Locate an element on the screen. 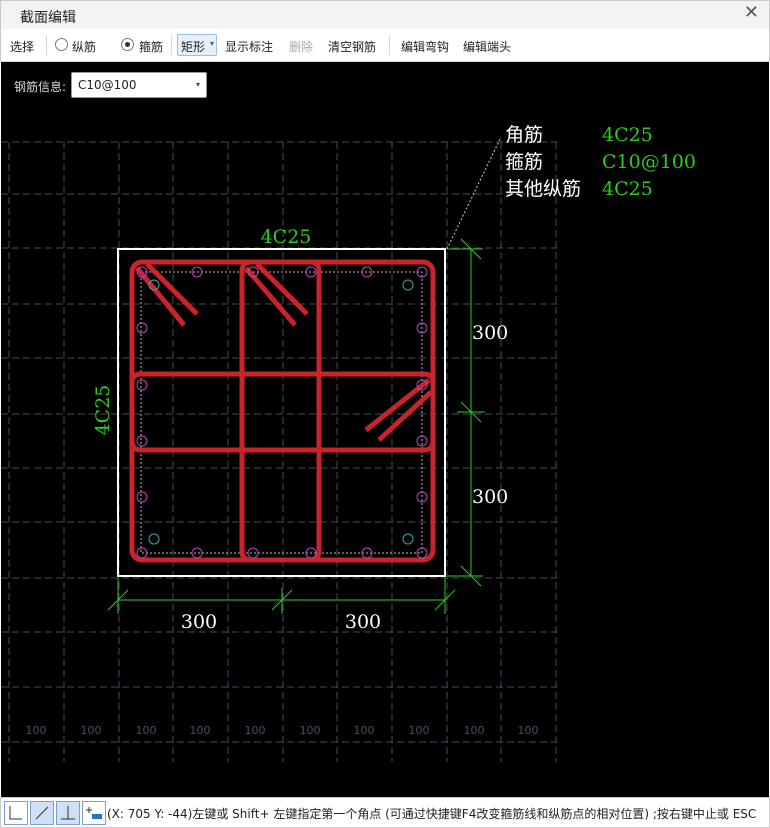 The image size is (770, 828). toolbar: 选择 纵筋 箍筋 矩形 ▾ 显示标注 删除 清空钢筋 编辑弯钩 编辑端头 is located at coordinates (385, 45).